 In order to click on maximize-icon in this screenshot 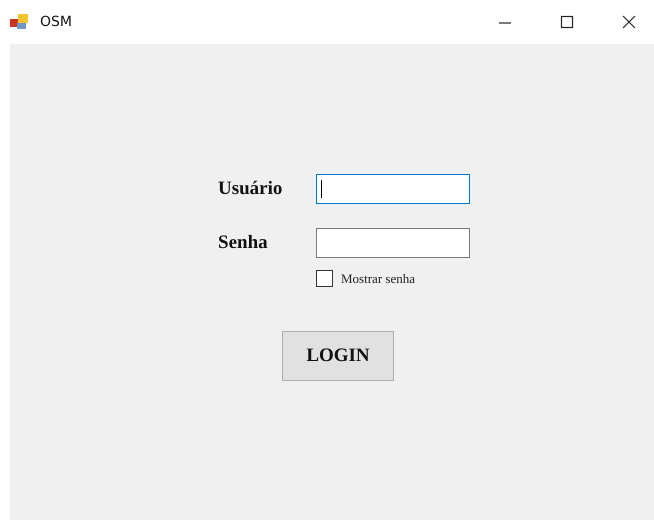, I will do `click(567, 22)`.